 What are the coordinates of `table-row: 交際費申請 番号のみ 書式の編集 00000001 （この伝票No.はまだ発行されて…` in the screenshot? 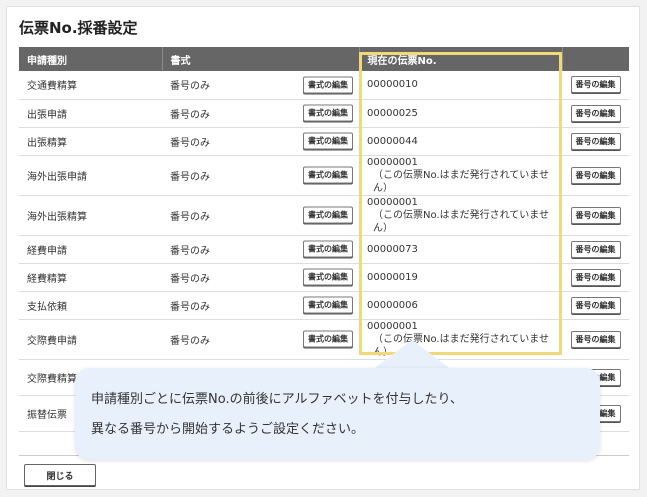 It's located at (324, 339).